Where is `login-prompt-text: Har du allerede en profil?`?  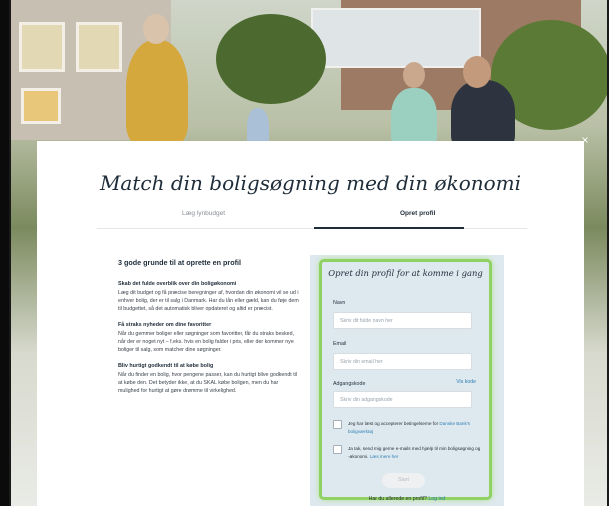 login-prompt-text: Har du allerede en profil? is located at coordinates (397, 499).